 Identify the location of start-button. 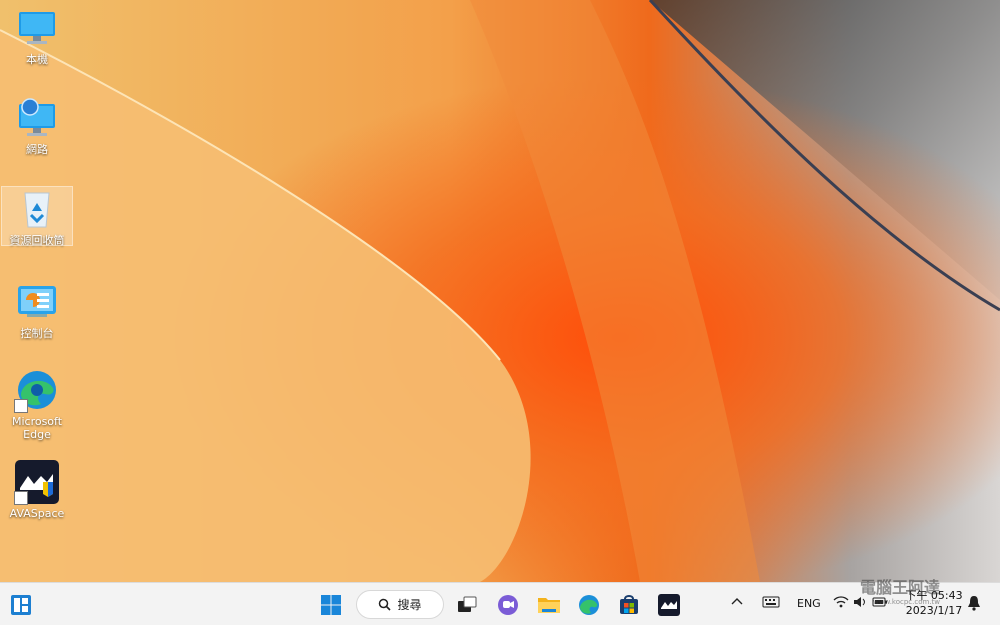
(331, 605).